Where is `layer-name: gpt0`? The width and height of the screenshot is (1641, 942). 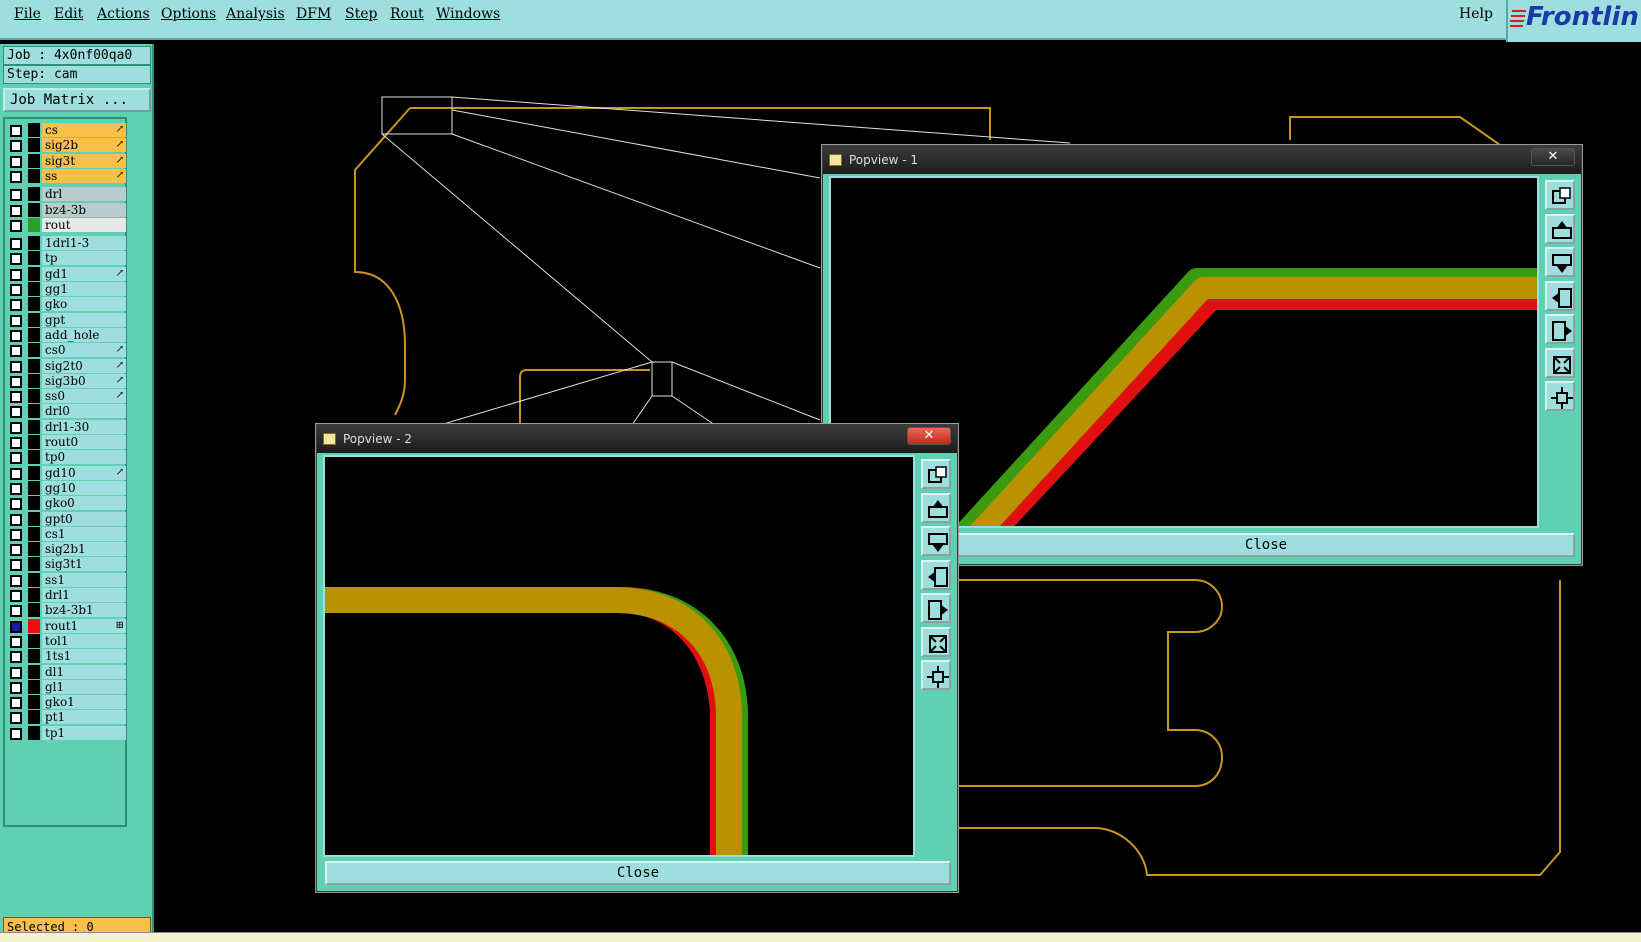 layer-name: gpt0 is located at coordinates (84, 518).